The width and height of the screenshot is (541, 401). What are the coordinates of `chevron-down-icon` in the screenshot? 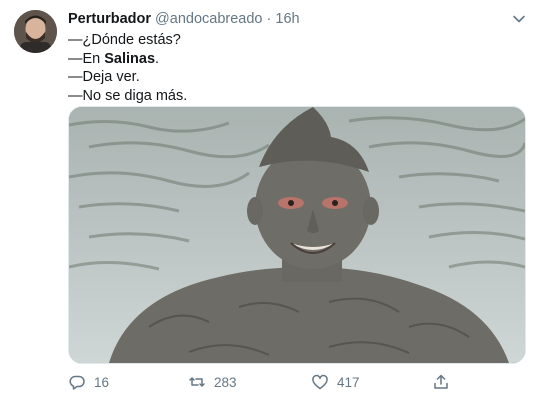 It's located at (519, 19).